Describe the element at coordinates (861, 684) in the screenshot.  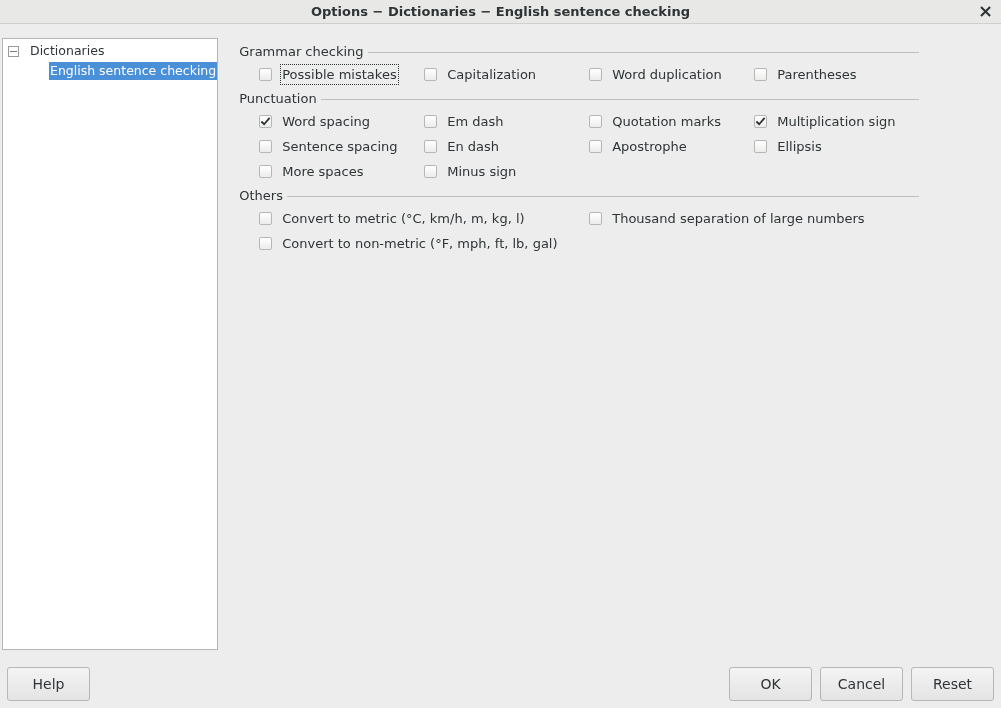
I see `dialog-button: Cancel` at that location.